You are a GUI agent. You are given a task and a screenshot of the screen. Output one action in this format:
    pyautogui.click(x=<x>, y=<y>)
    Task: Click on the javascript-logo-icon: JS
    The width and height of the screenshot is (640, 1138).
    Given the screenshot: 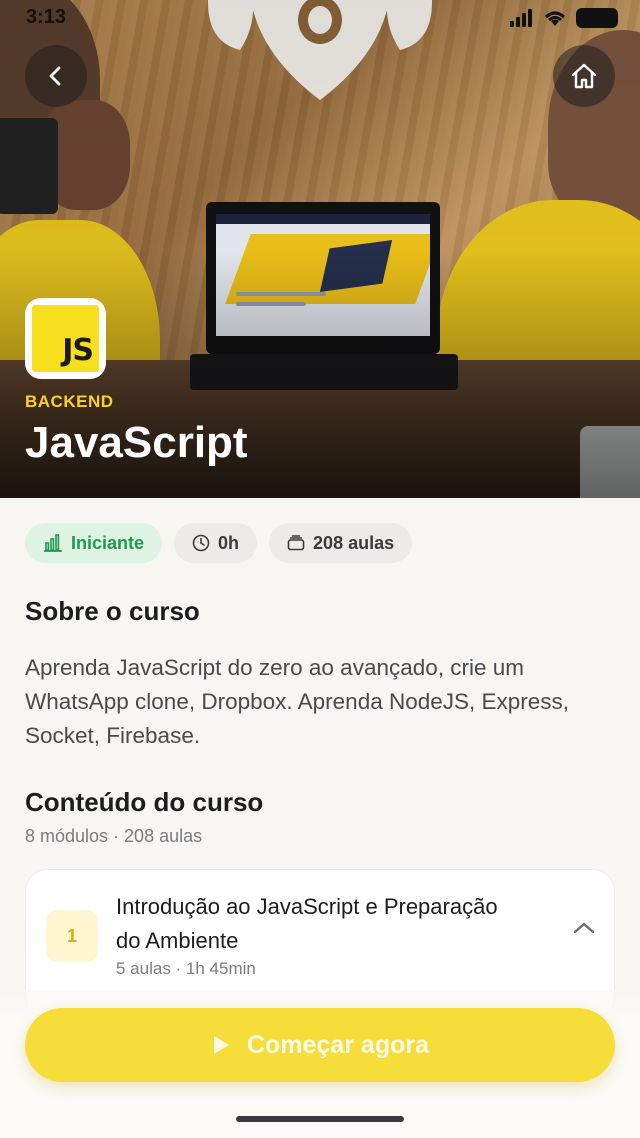 What is the action you would take?
    pyautogui.click(x=65, y=338)
    